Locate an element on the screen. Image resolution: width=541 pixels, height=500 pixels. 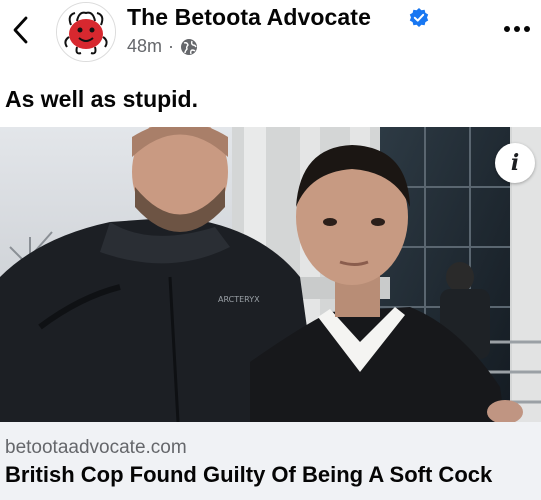
page-name: The Betoota Advocate is located at coordinates (249, 17).